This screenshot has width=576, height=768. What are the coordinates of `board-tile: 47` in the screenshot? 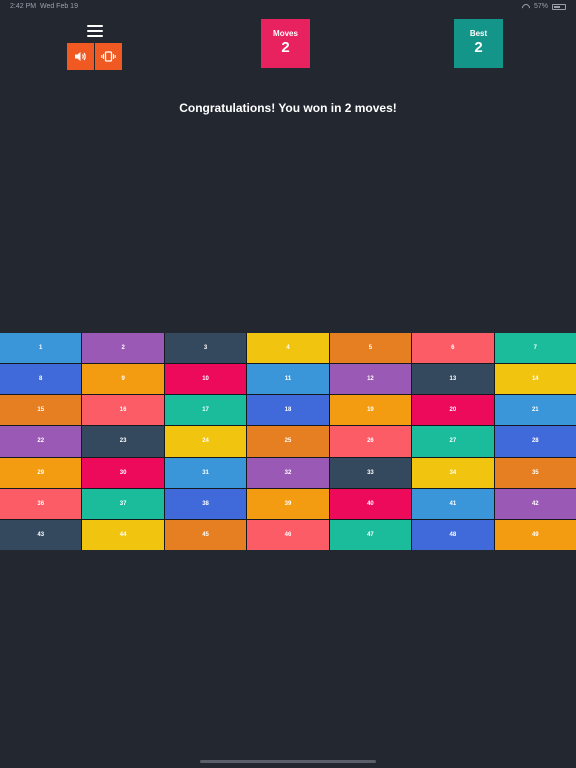 It's located at (370, 534).